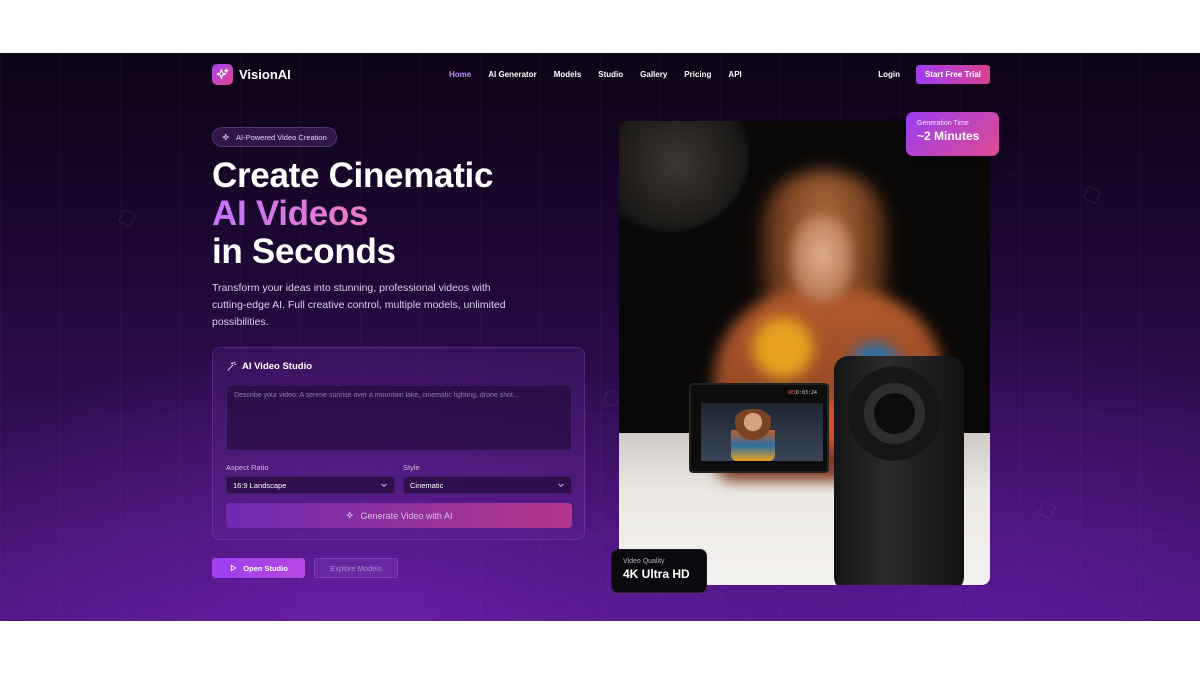 This screenshot has height=675, width=1200. What do you see at coordinates (427, 485) in the screenshot?
I see `style-value: Cinematic` at bounding box center [427, 485].